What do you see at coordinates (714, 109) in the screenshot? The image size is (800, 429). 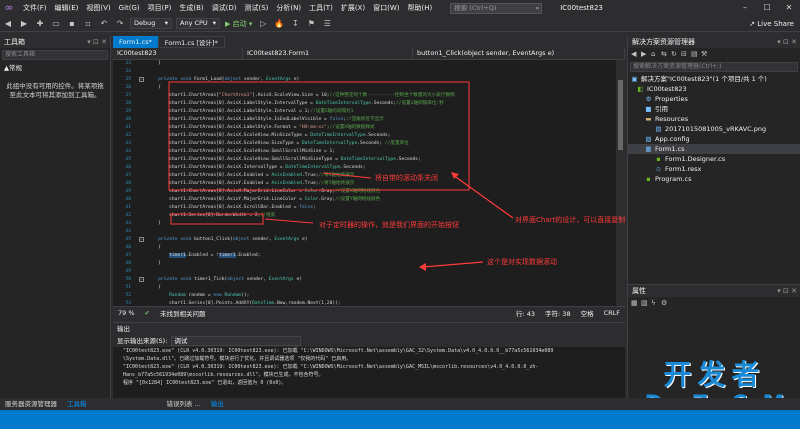 I see `solution-tree-item: ■ 引用` at bounding box center [714, 109].